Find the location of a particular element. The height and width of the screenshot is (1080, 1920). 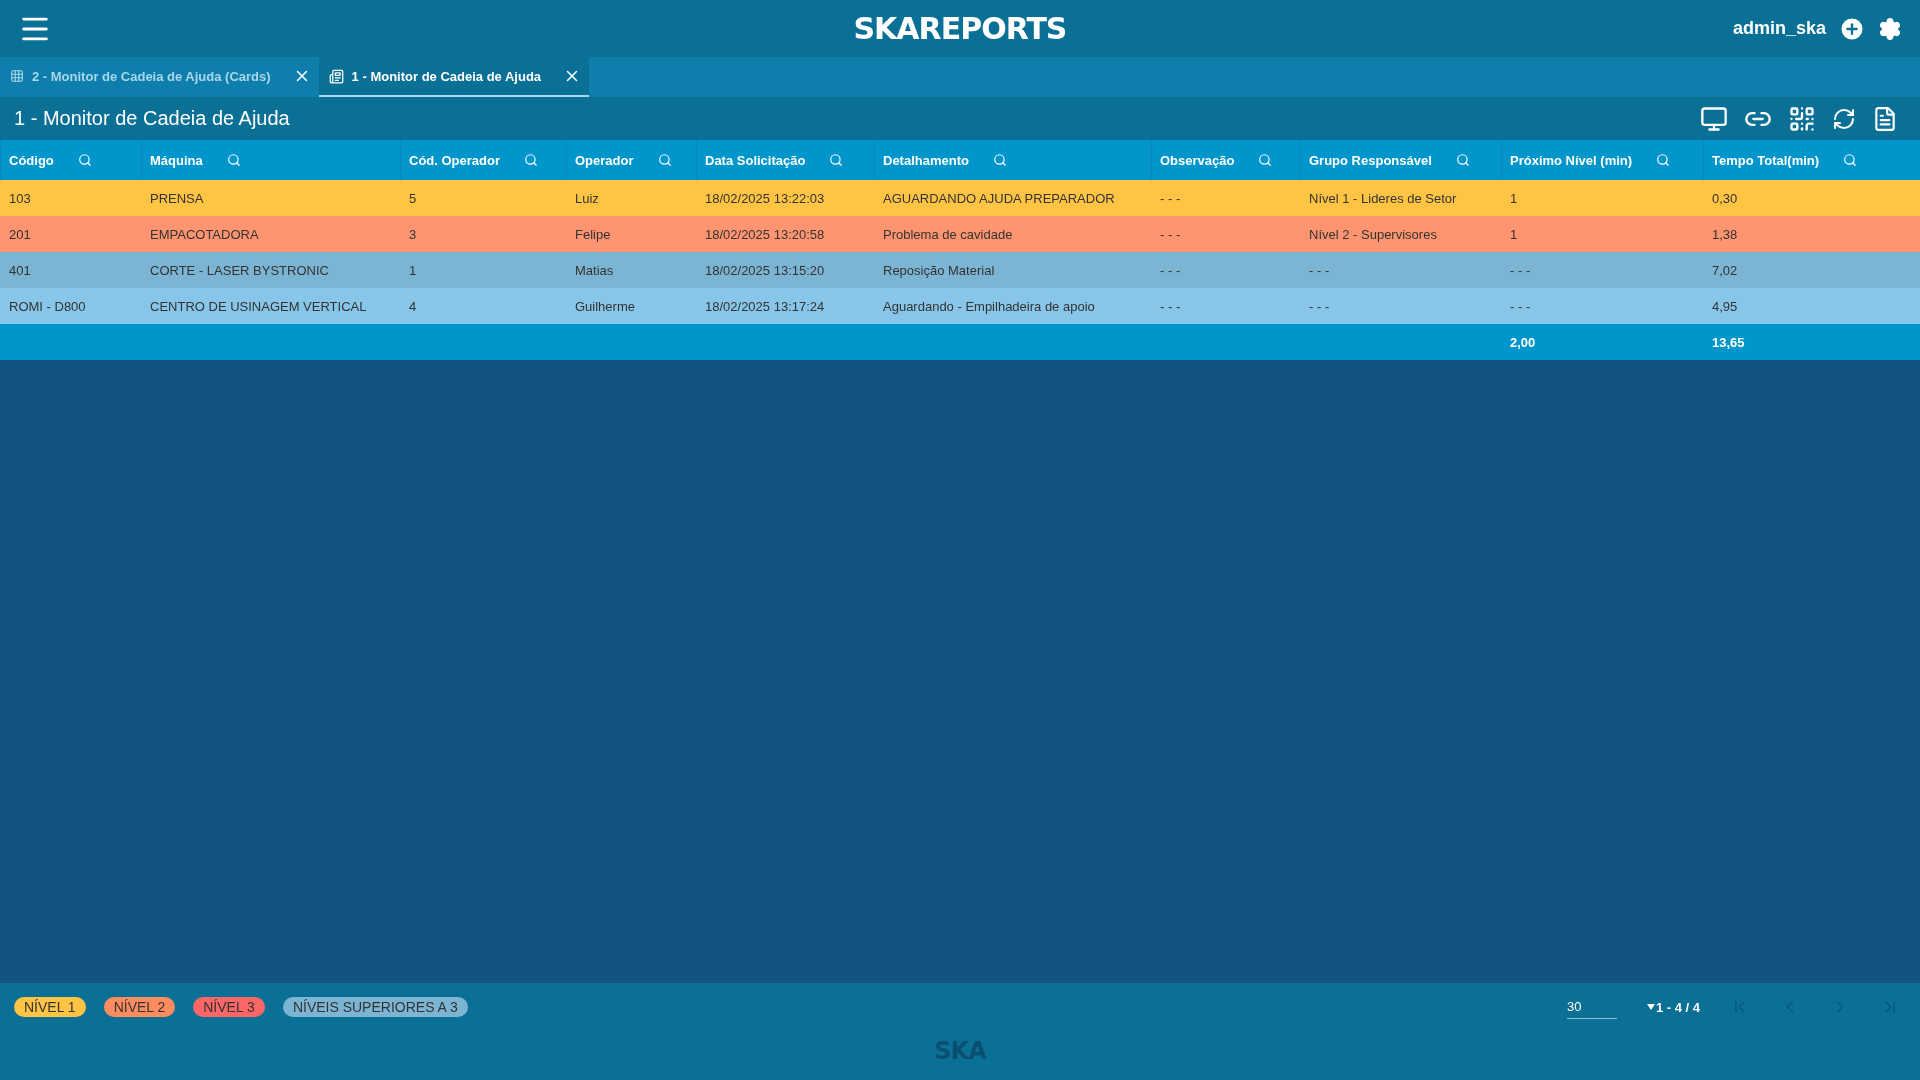

table-cell: 5 is located at coordinates (483, 198).